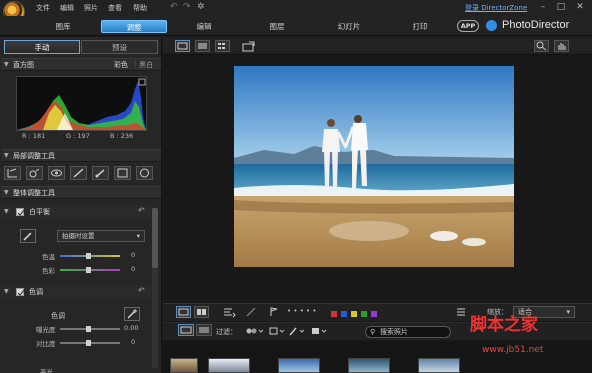 The height and width of the screenshot is (373, 592). Describe the element at coordinates (468, 26) in the screenshot. I see `app-badge: APP` at that location.